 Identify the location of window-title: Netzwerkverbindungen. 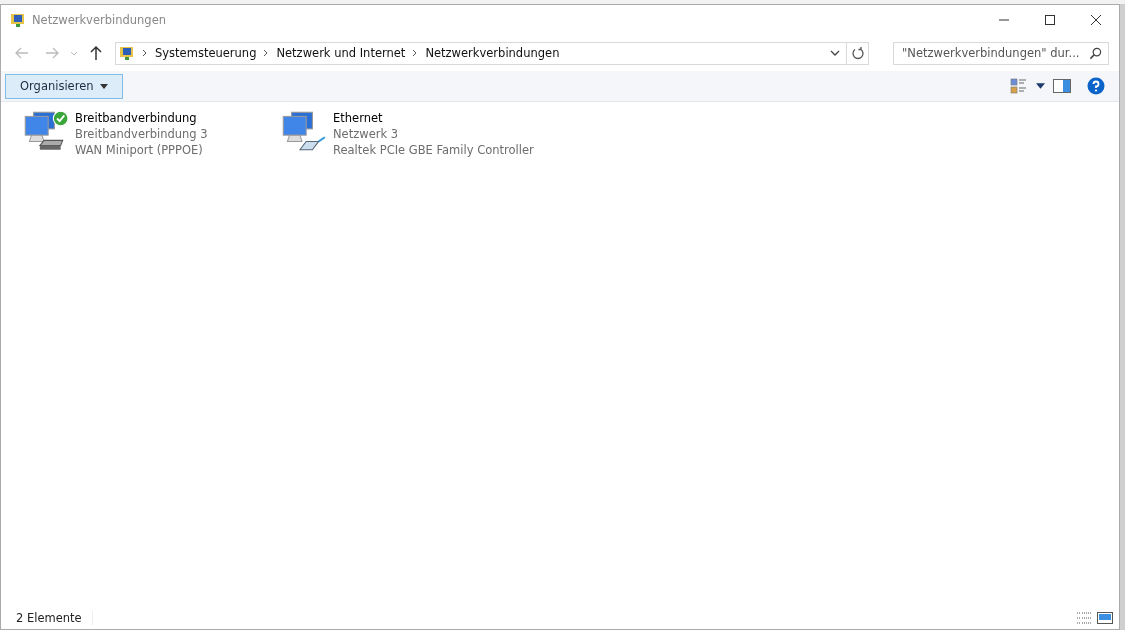
(99, 20).